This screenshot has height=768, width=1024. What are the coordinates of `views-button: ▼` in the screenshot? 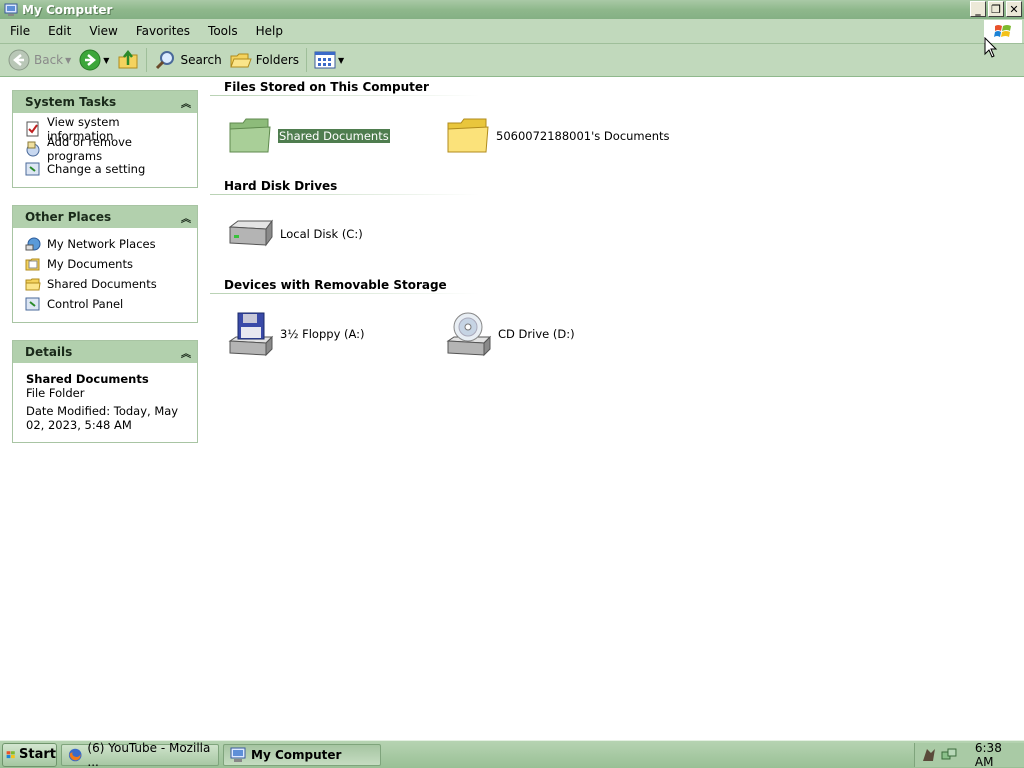 It's located at (329, 60).